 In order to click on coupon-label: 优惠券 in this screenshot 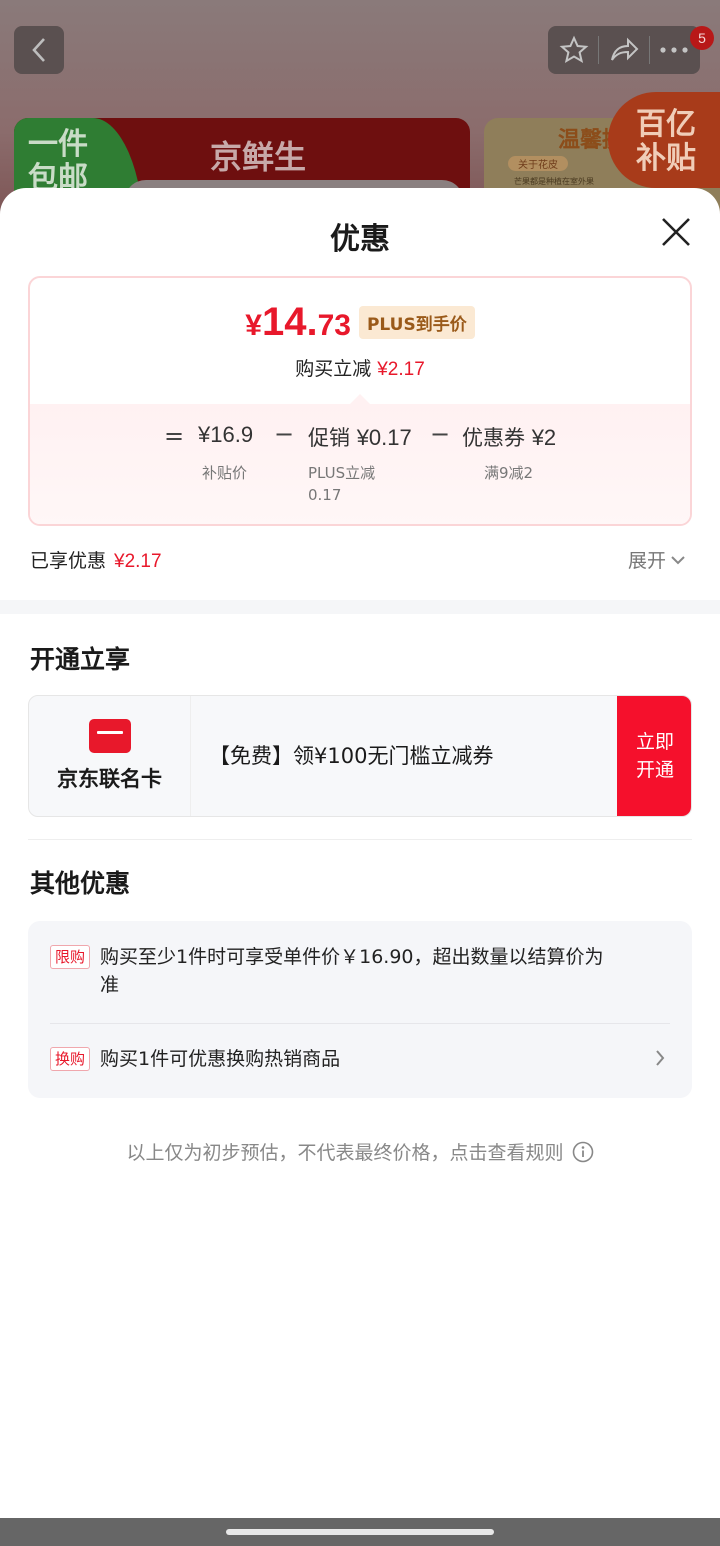, I will do `click(493, 438)`.